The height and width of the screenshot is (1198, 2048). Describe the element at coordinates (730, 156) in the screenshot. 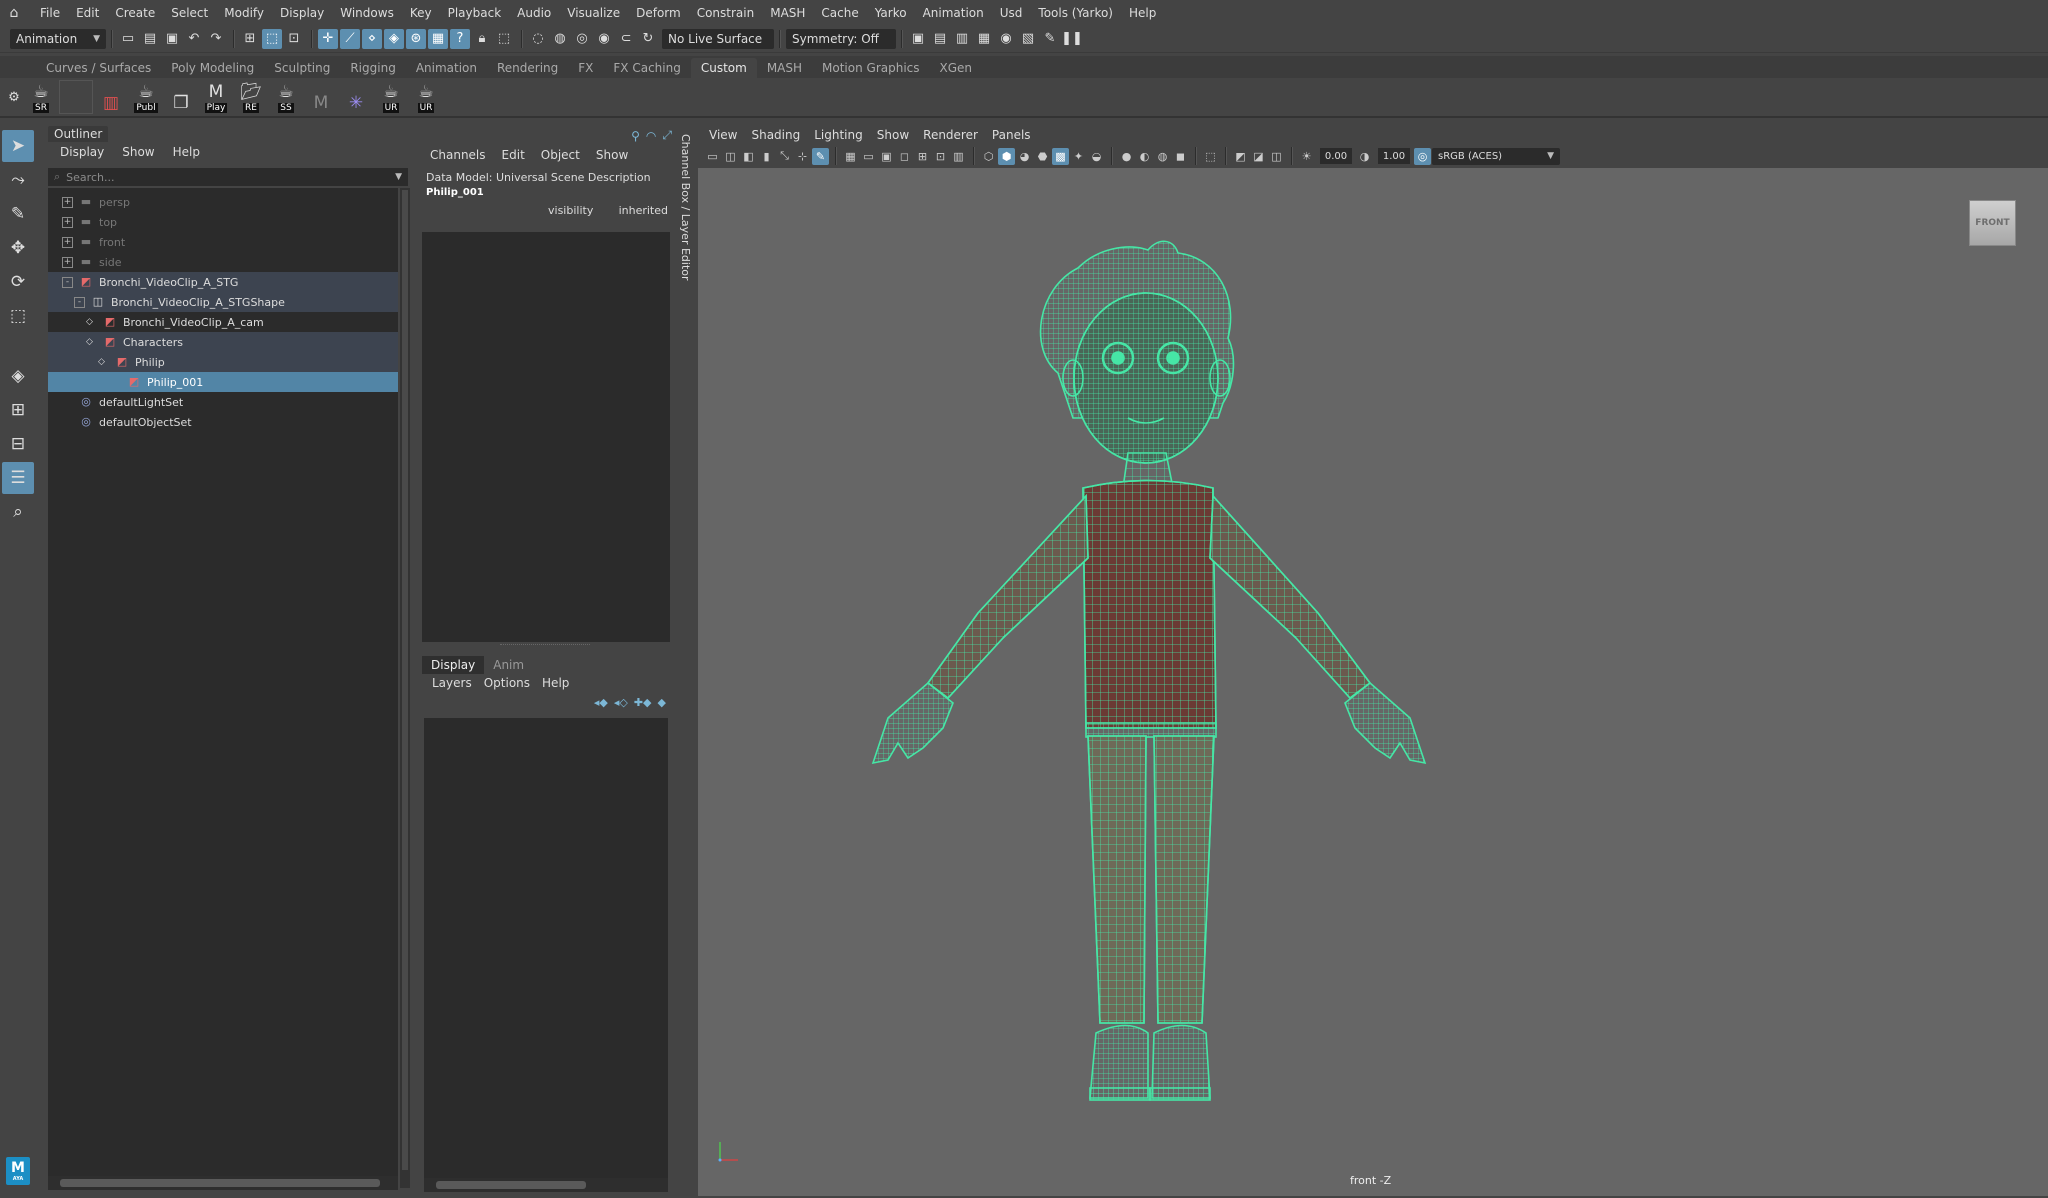

I see `camera-attributes-icon: ◫` at that location.